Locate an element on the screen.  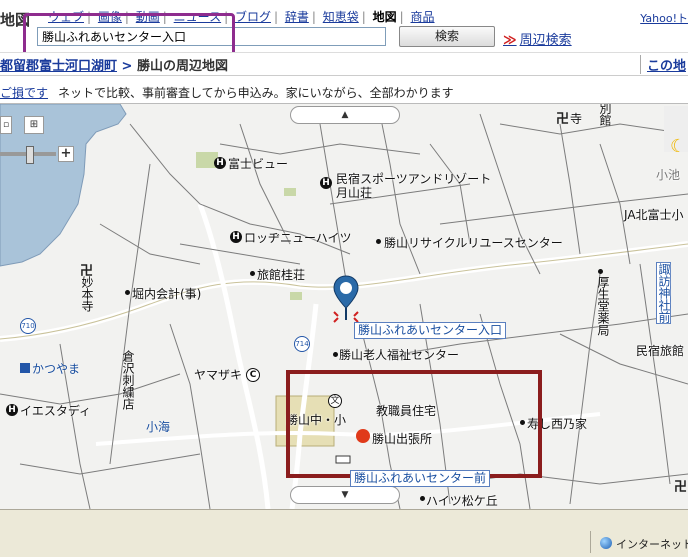
pan-down-button: ▼ is located at coordinates (345, 495).